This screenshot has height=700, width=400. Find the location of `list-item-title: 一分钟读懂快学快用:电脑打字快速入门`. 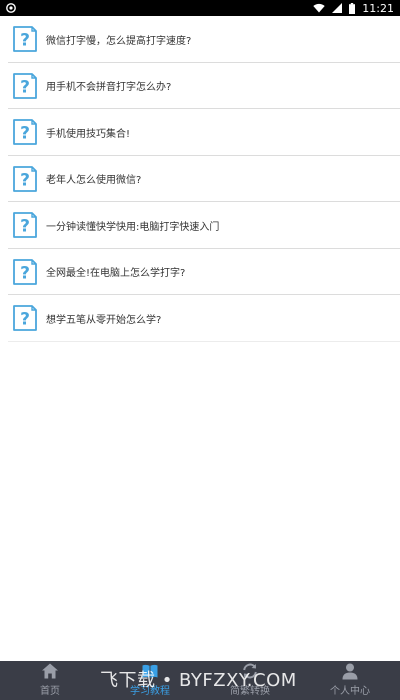

list-item-title: 一分钟读懂快学快用:电脑打字快速入门 is located at coordinates (133, 227).